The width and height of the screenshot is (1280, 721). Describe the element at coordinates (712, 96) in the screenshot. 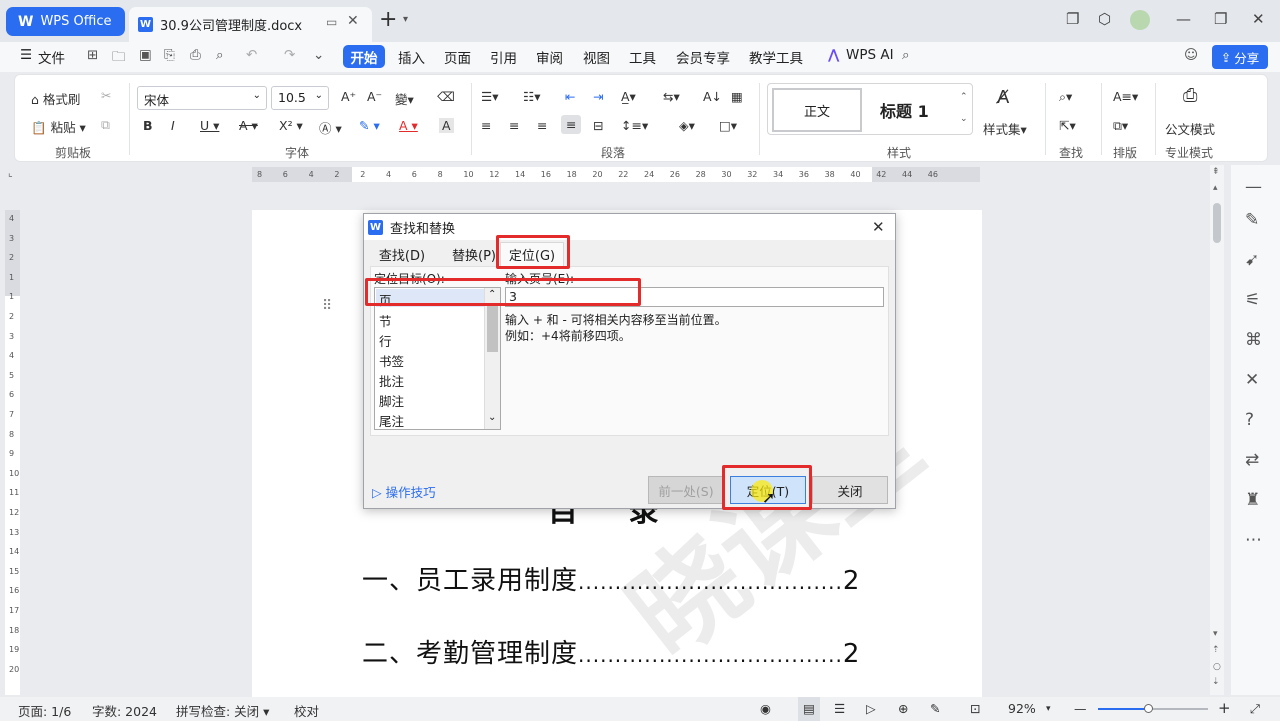

I see `sort-icon: A↓` at that location.